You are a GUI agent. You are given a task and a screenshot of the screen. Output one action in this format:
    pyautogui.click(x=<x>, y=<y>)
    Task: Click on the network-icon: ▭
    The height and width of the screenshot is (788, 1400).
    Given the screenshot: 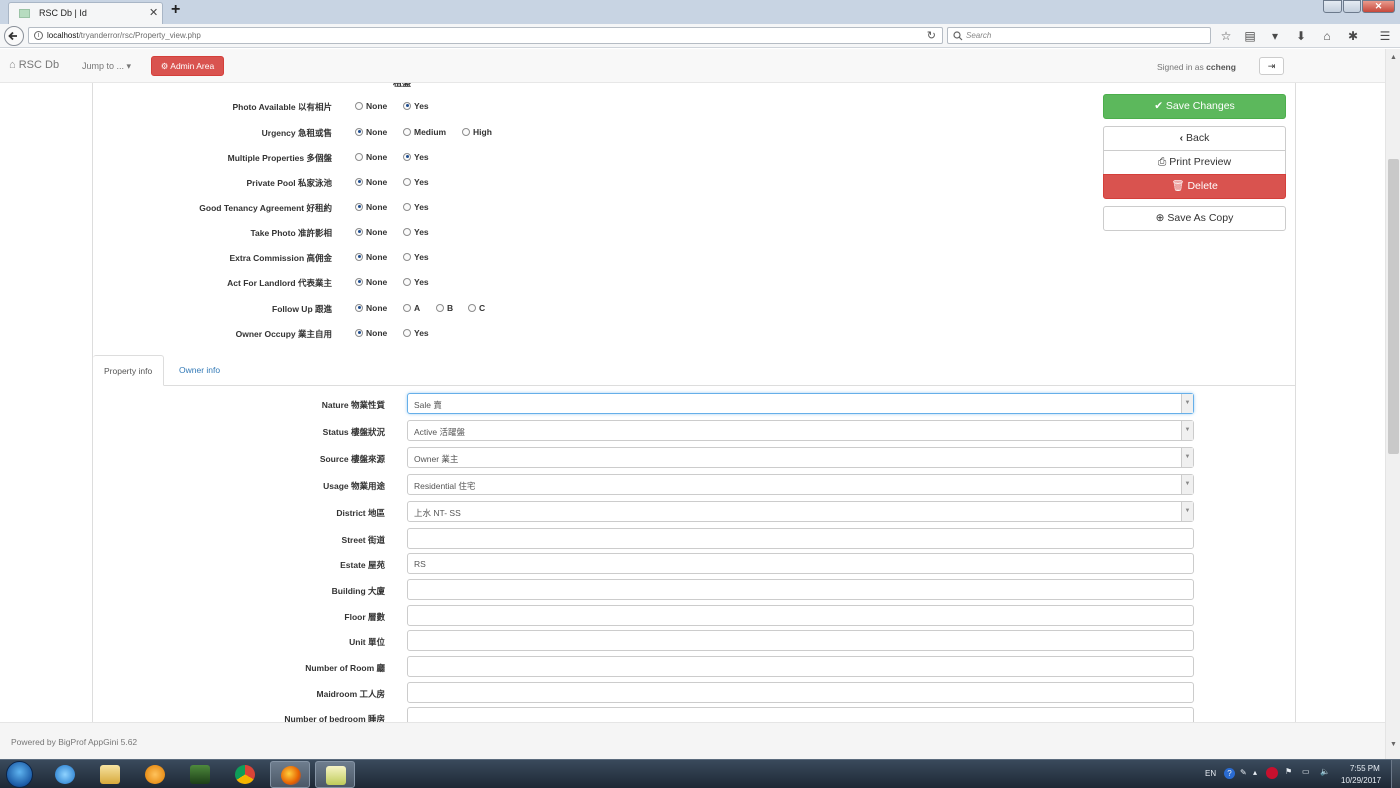 What is the action you would take?
    pyautogui.click(x=1306, y=771)
    